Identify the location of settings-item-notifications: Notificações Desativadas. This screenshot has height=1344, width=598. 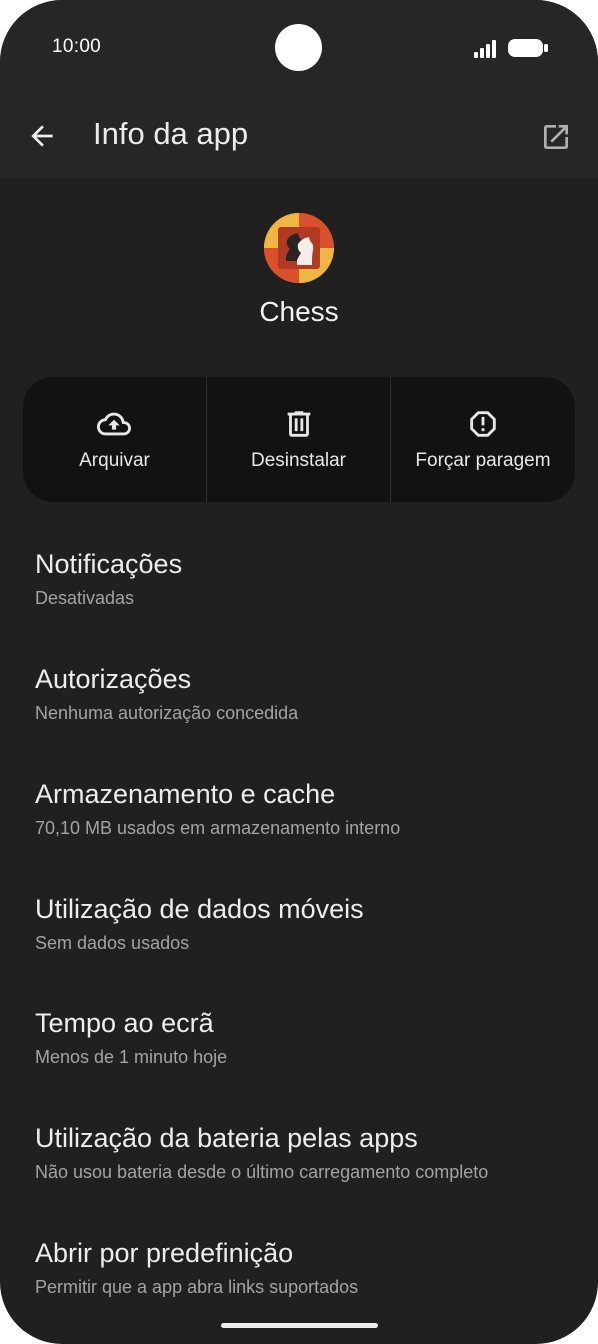
(305, 579).